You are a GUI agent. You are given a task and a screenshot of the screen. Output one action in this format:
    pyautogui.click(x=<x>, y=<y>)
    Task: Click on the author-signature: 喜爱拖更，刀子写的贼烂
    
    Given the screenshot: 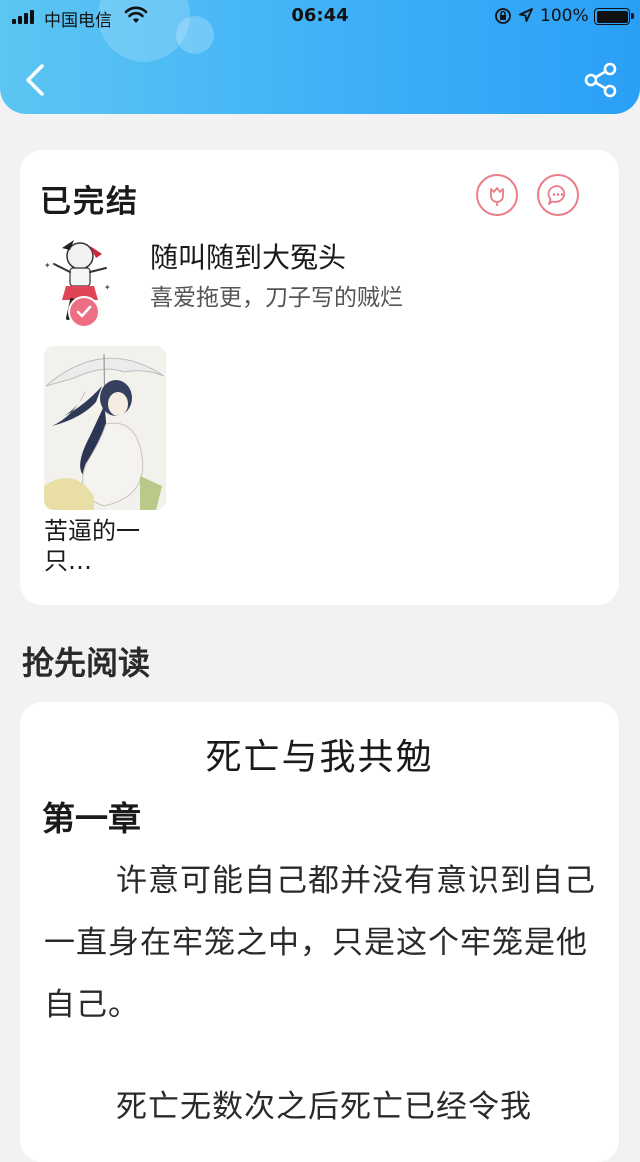 What is the action you would take?
    pyautogui.click(x=276, y=298)
    